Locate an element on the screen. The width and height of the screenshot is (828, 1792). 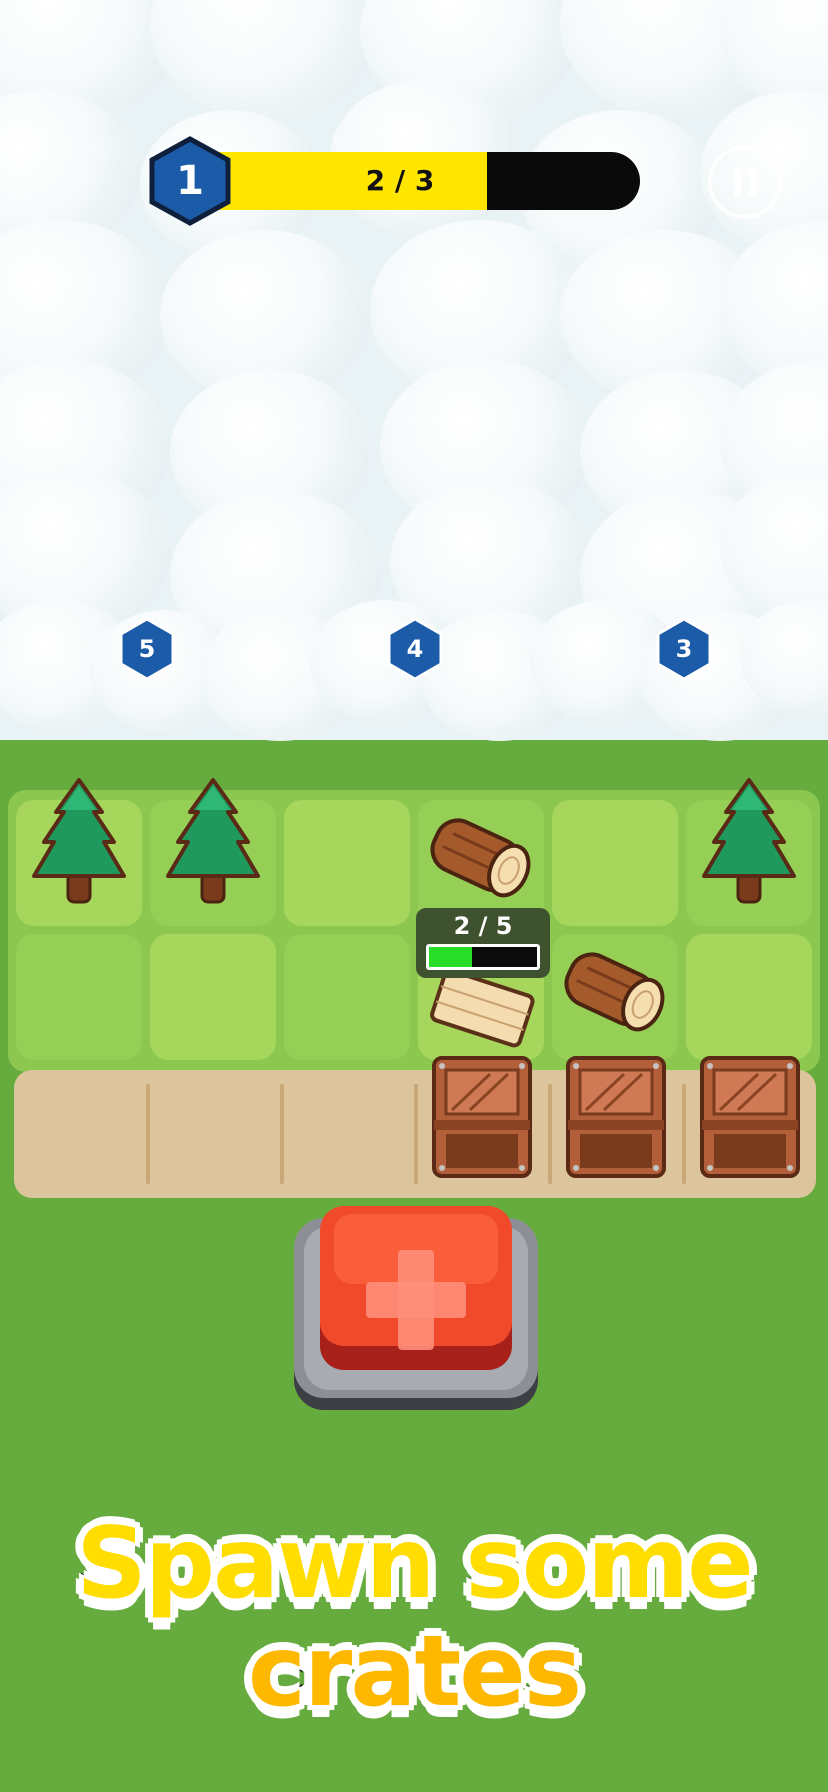
pause-icon-bar is located at coordinates (752, 183).